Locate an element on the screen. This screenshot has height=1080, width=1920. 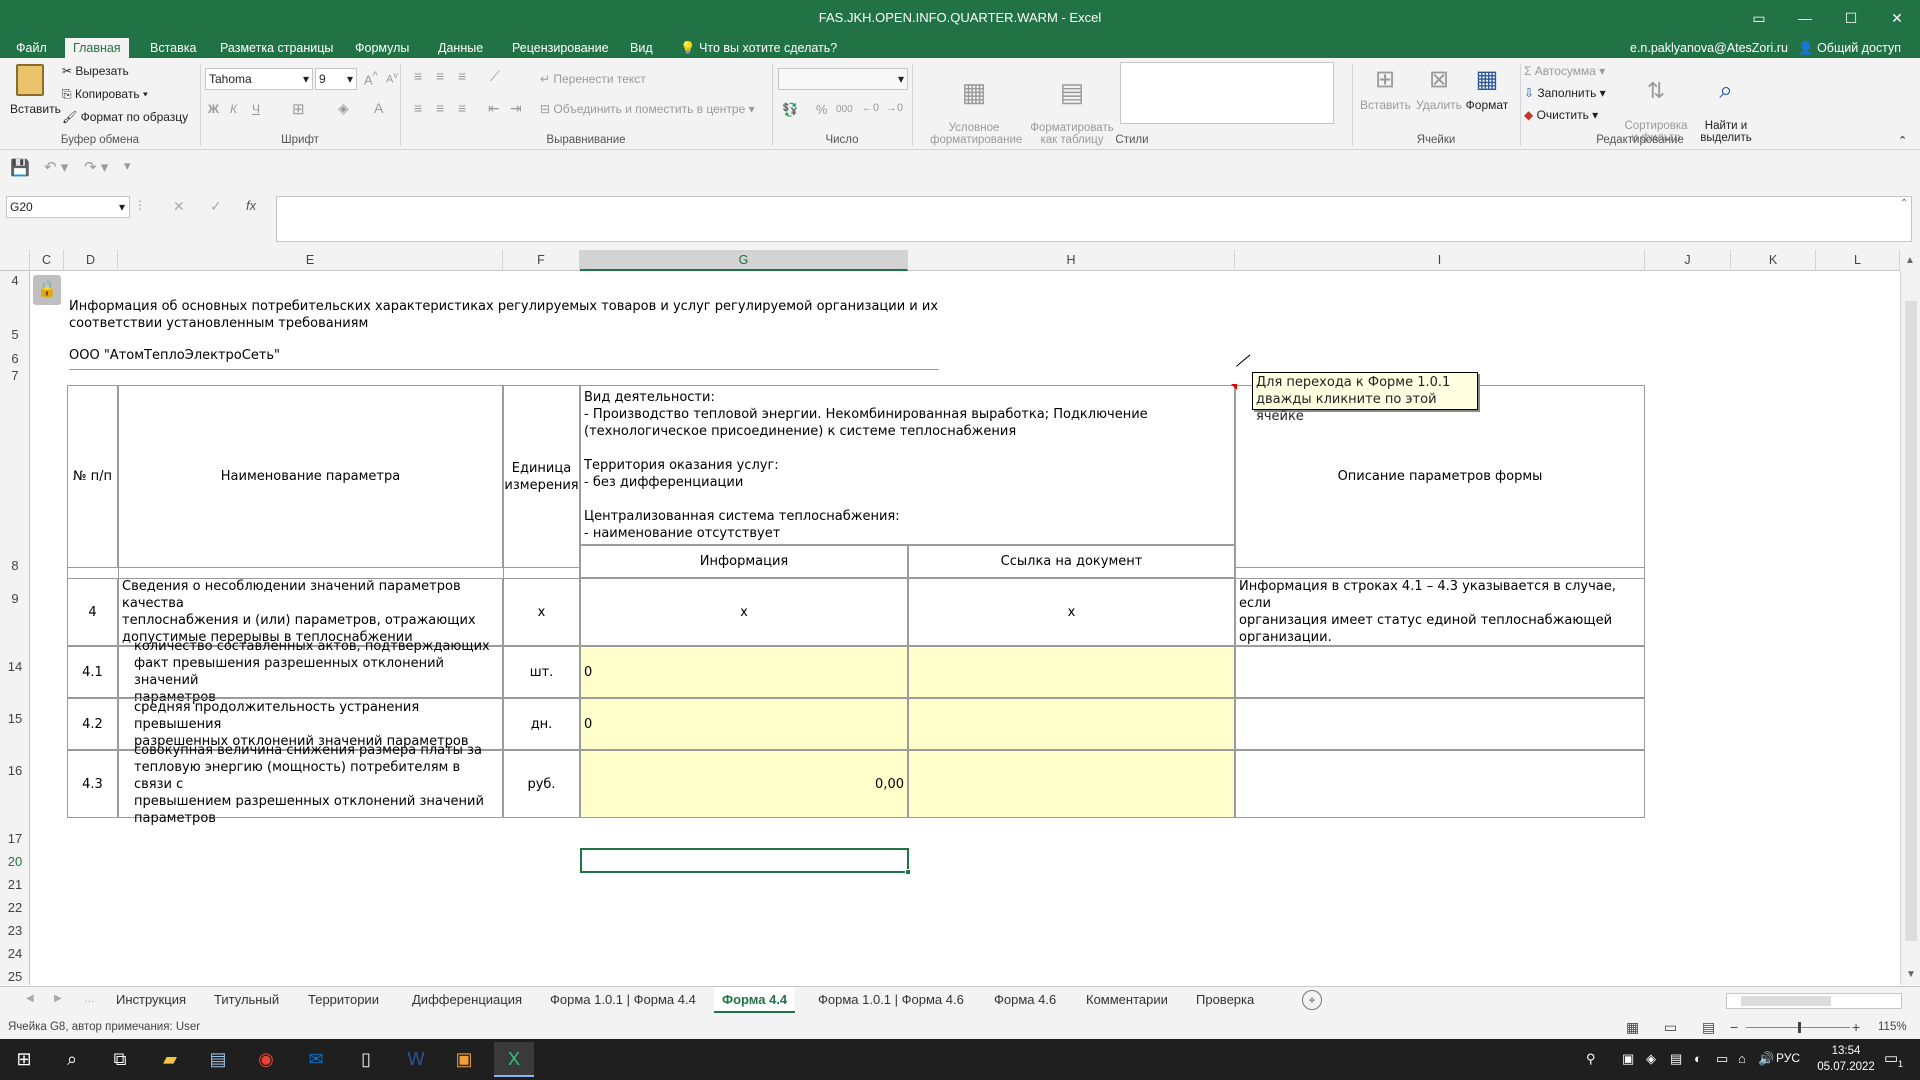
row-header: 20 is located at coordinates (15, 862).